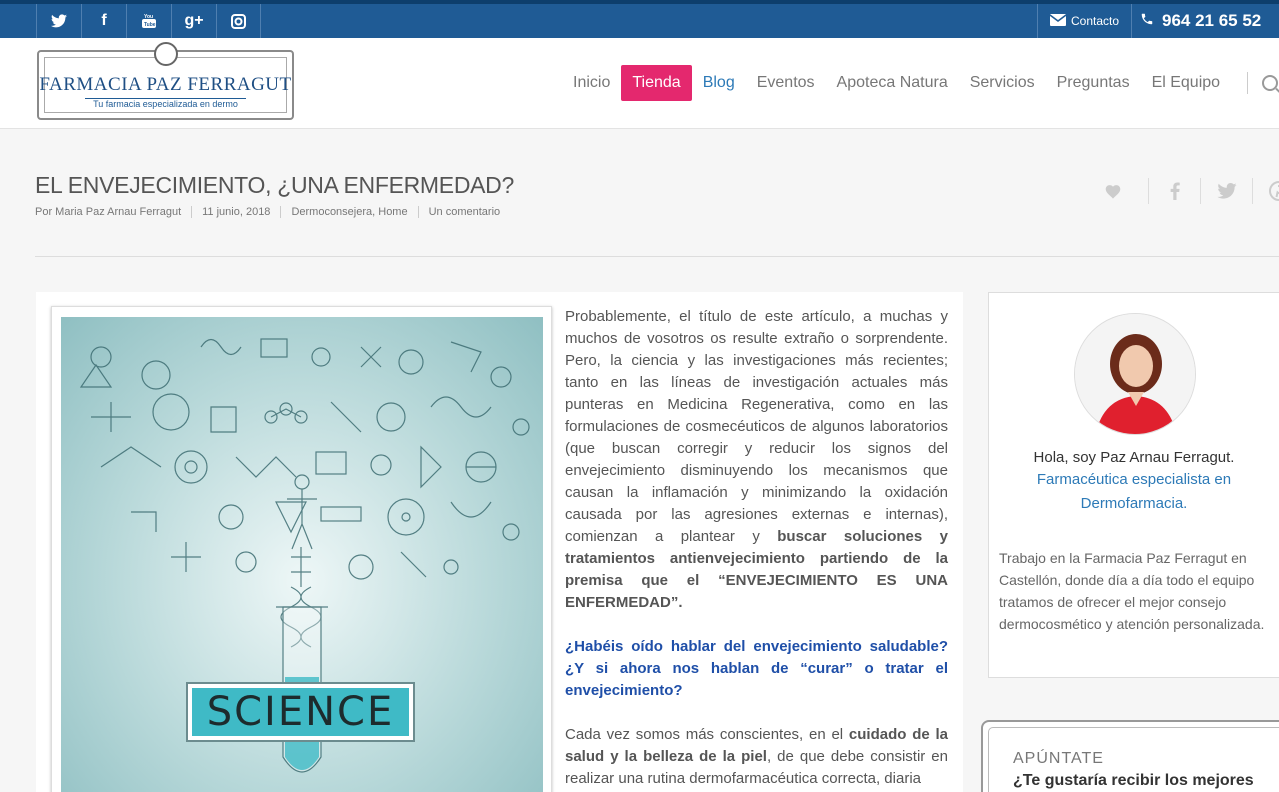 The height and width of the screenshot is (792, 1279). Describe the element at coordinates (1113, 191) in the screenshot. I see `heart-icon` at that location.